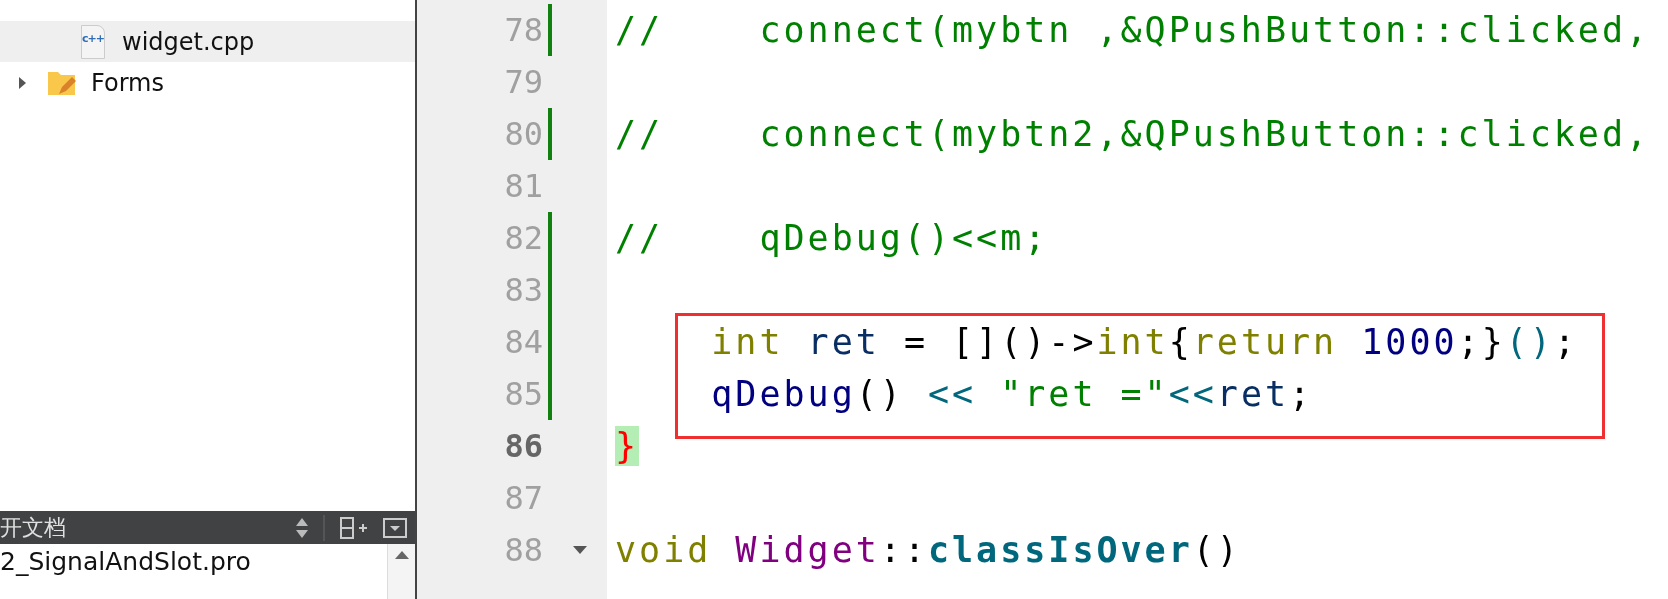 This screenshot has height=599, width=1668. Describe the element at coordinates (832, 238) in the screenshot. I see `code-line: // qDebug()<<m;` at that location.